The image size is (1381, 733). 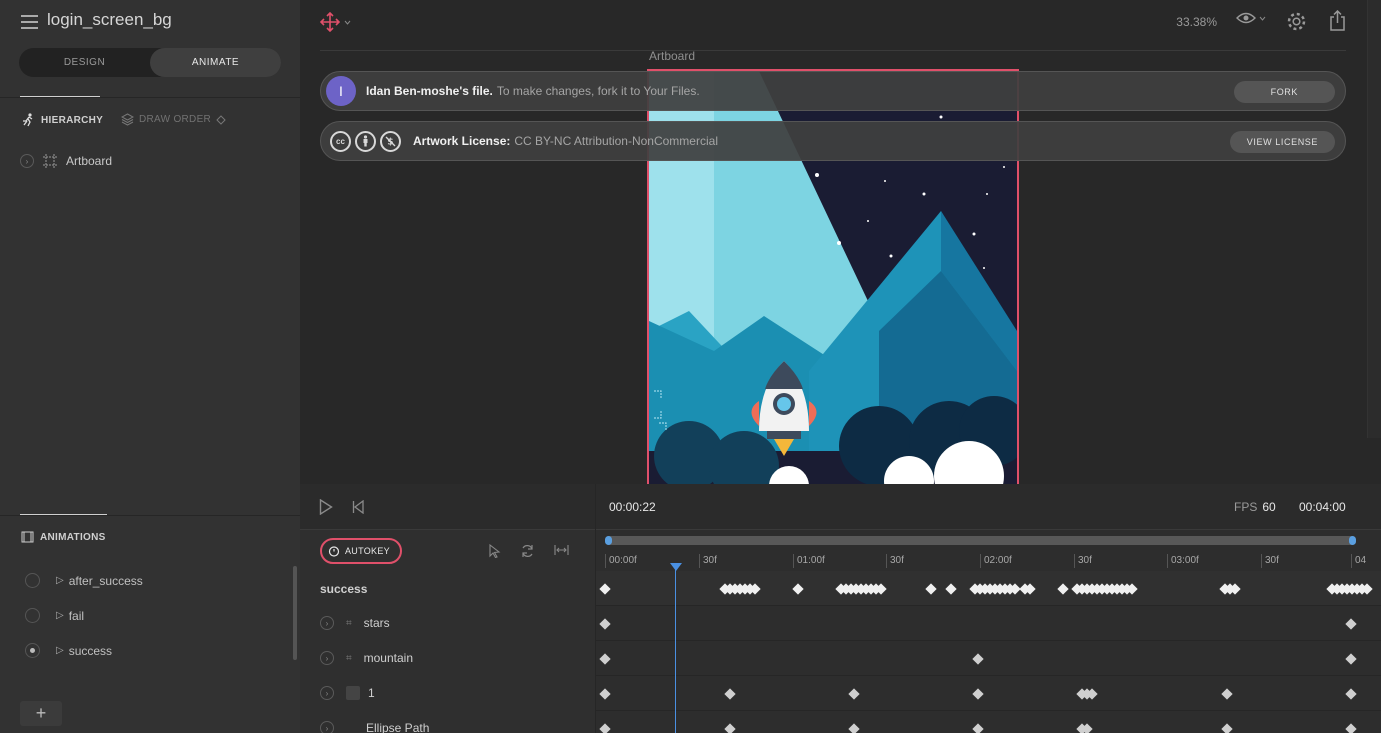 I want to click on track-row-1: › 1, so click(x=347, y=693).